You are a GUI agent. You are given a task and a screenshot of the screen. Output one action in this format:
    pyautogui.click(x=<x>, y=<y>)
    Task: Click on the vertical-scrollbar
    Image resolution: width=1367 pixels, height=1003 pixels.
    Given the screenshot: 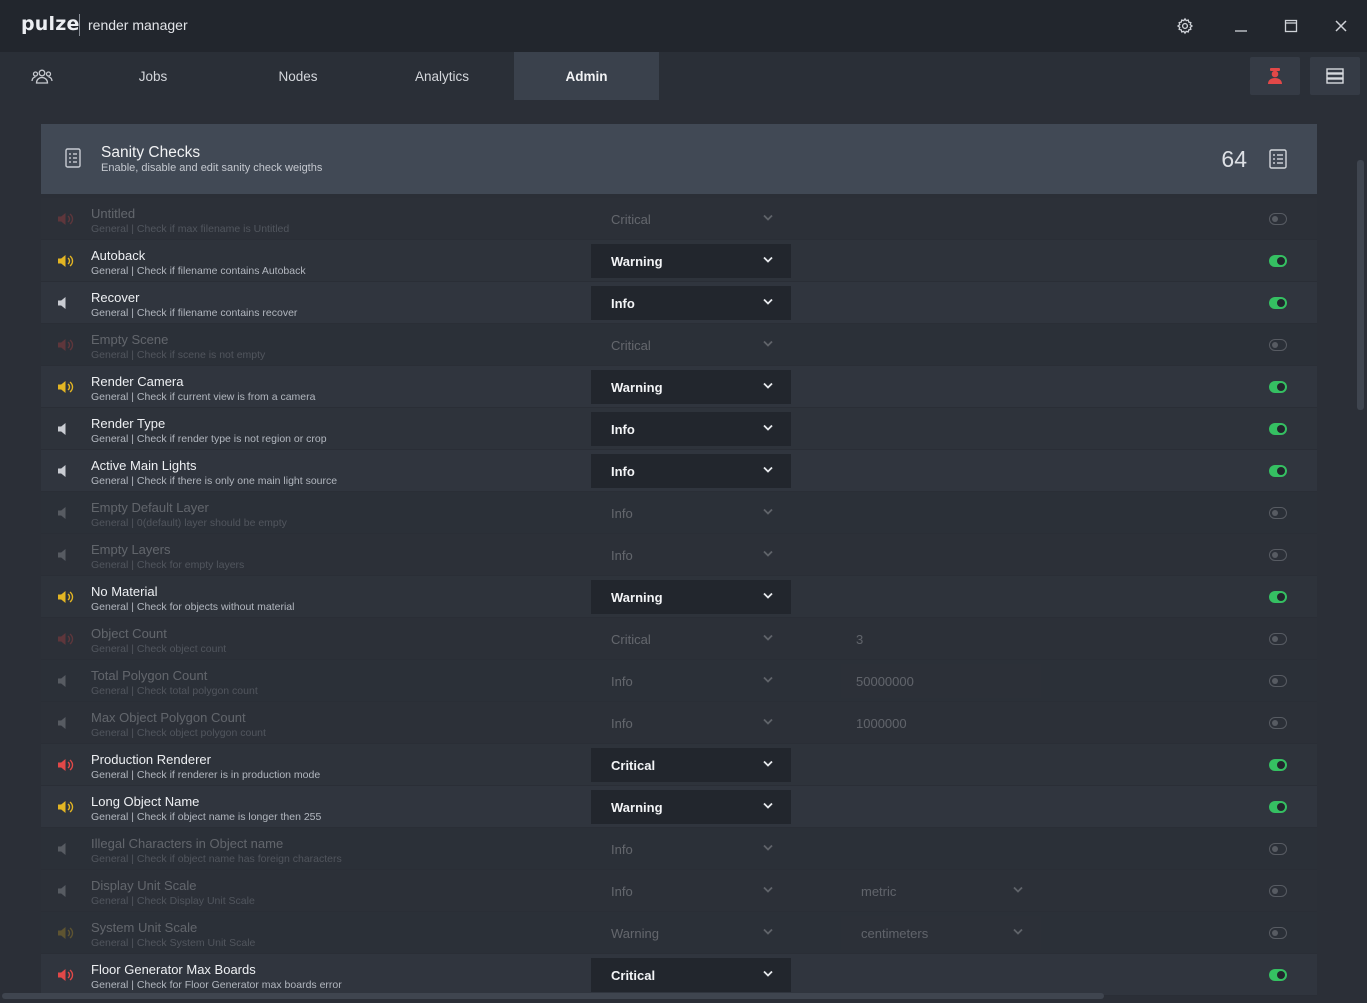 What is the action you would take?
    pyautogui.click(x=1360, y=285)
    